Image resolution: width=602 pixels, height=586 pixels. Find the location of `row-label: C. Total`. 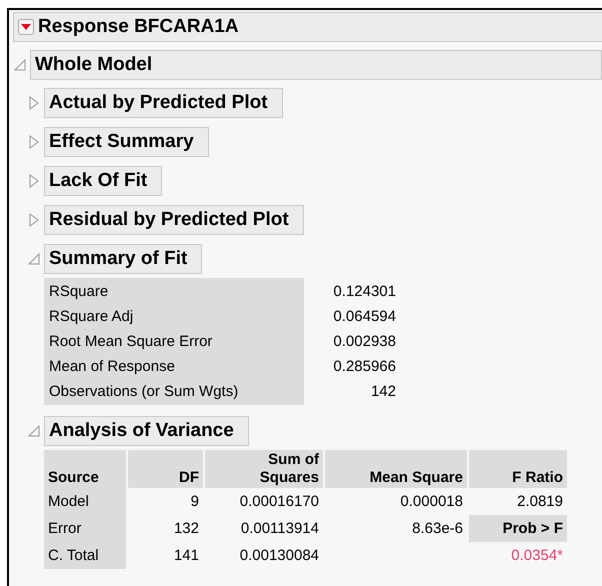

row-label: C. Total is located at coordinates (85, 555).